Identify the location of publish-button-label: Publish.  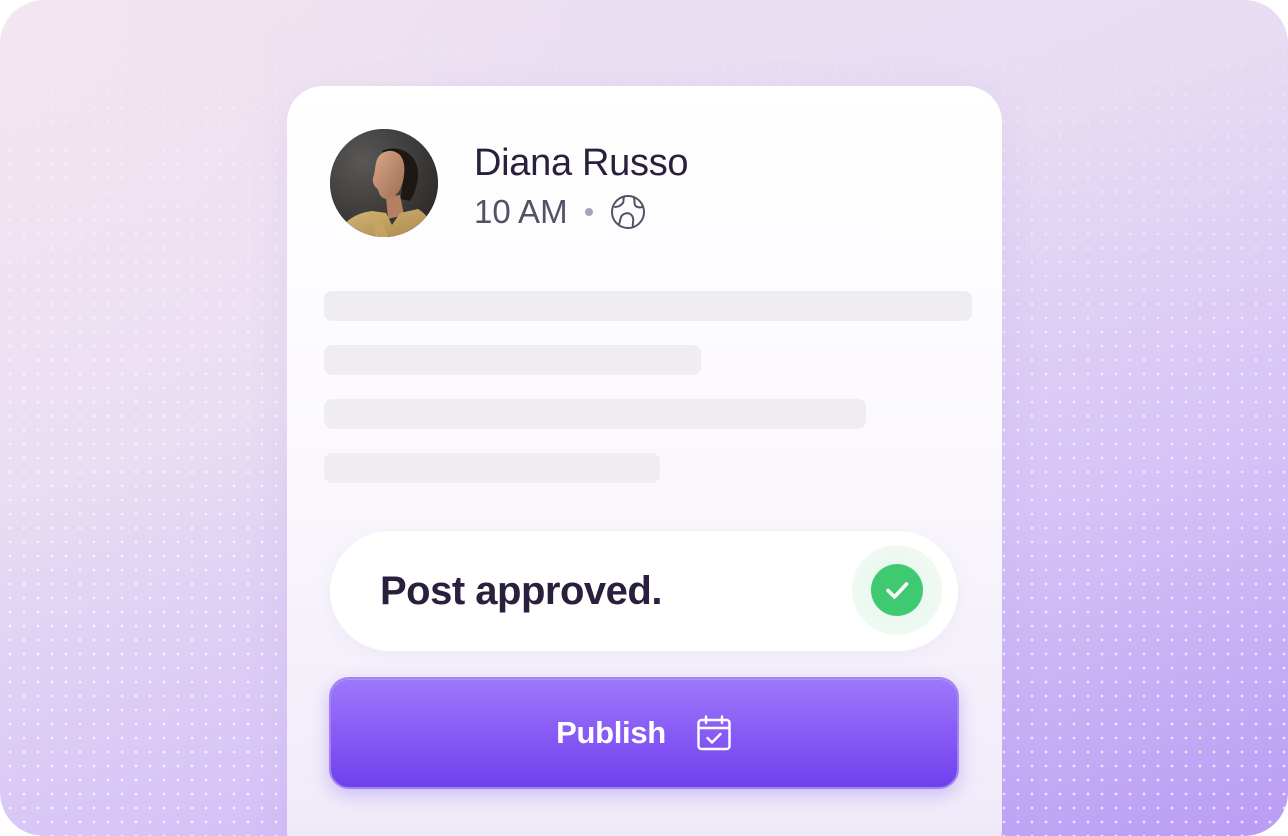
(611, 732).